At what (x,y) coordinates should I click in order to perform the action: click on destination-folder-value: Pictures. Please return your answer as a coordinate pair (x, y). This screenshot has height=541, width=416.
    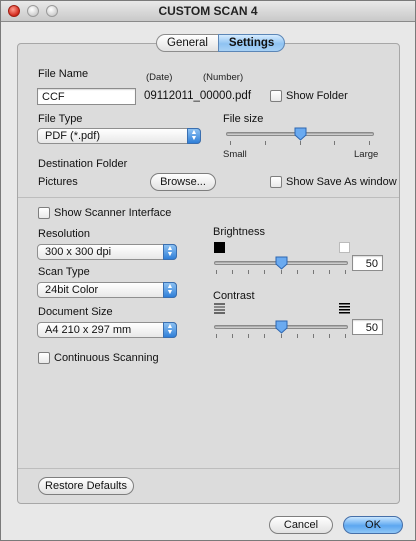
    Looking at the image, I should click on (58, 182).